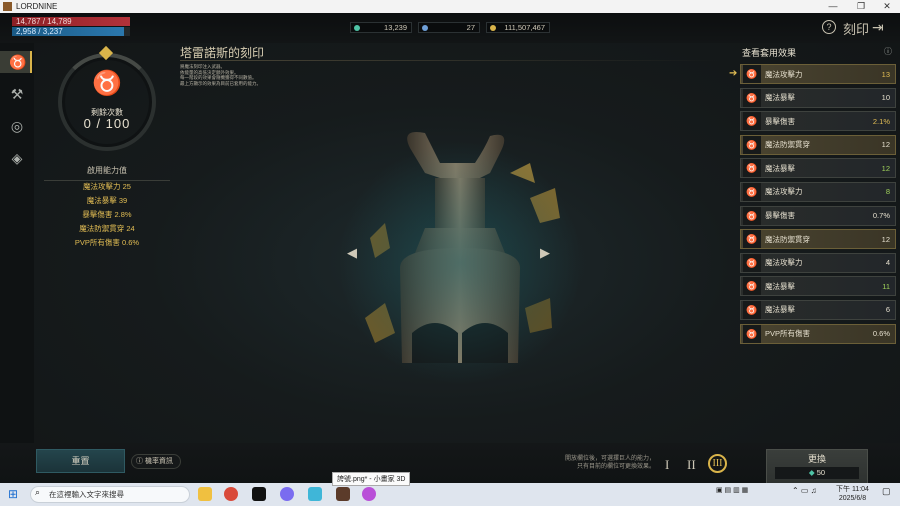 The height and width of the screenshot is (506, 900). Describe the element at coordinates (818, 97) in the screenshot. I see `applied-effect-row: ♉ 魔法暴擊 10` at that location.